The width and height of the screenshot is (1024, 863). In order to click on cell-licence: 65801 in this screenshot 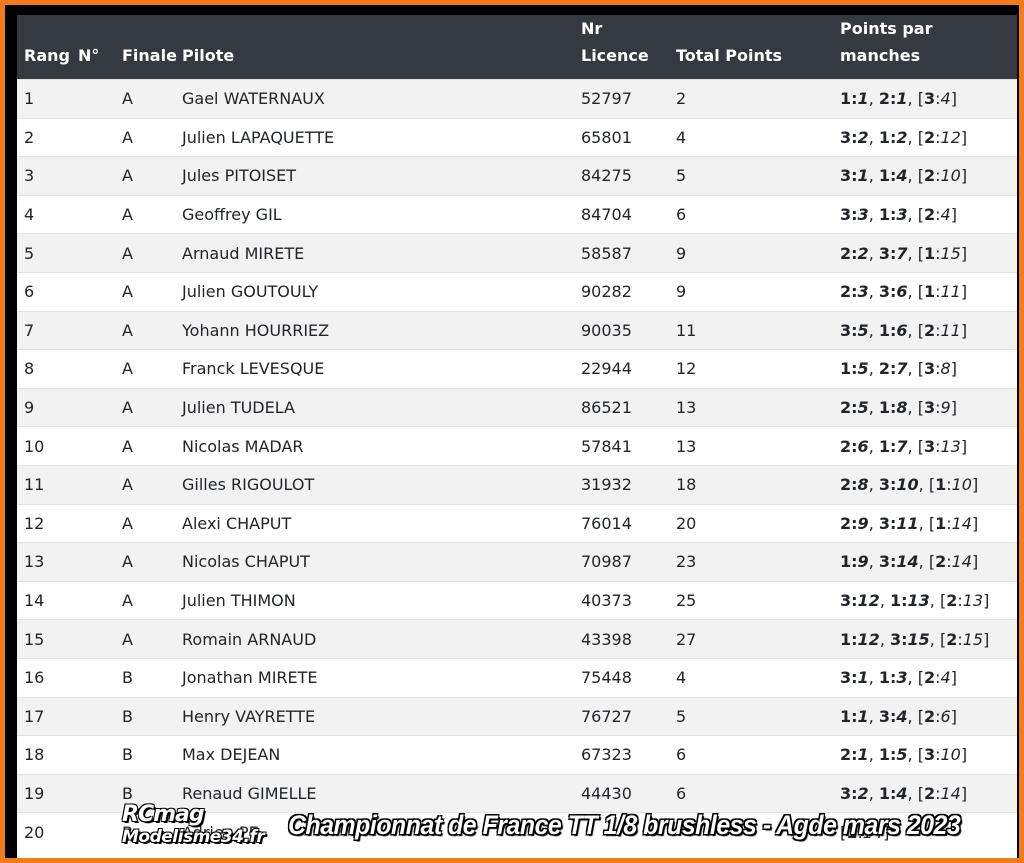, I will do `click(621, 137)`.